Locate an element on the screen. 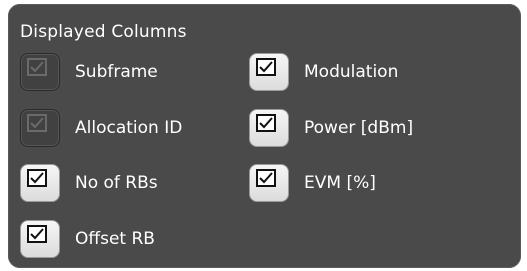  option-offset-rb: Offset RB is located at coordinates (87, 239).